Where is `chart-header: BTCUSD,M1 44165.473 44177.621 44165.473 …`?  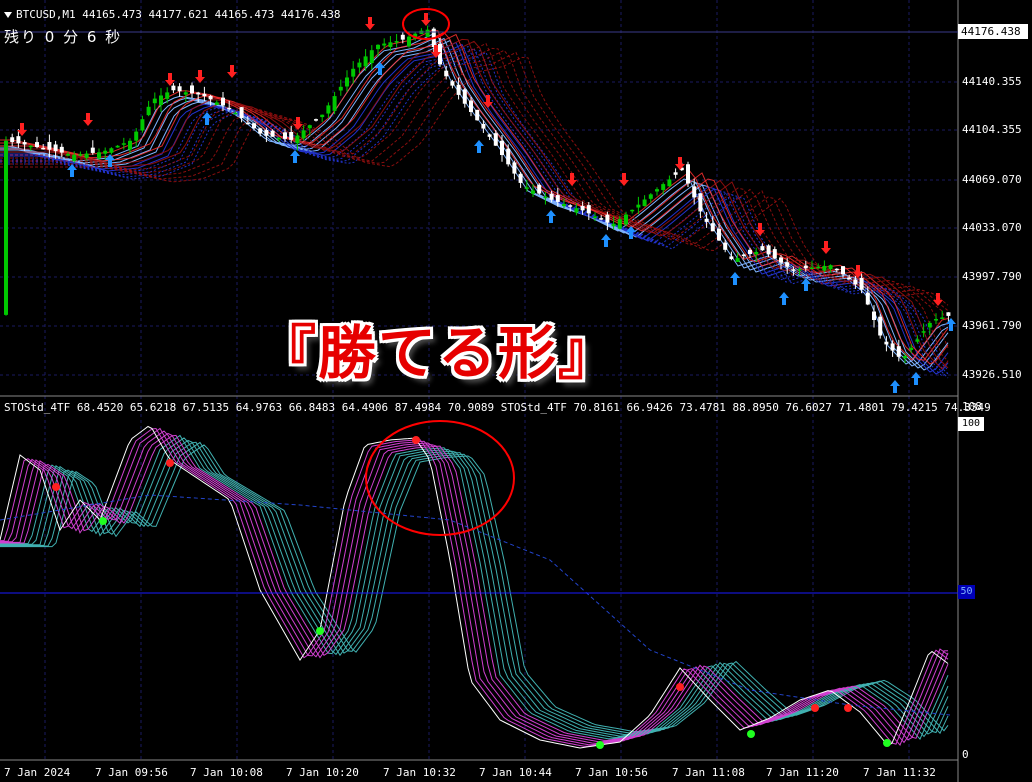 chart-header: BTCUSD,M1 44165.473 44177.621 44165.473 … is located at coordinates (172, 14).